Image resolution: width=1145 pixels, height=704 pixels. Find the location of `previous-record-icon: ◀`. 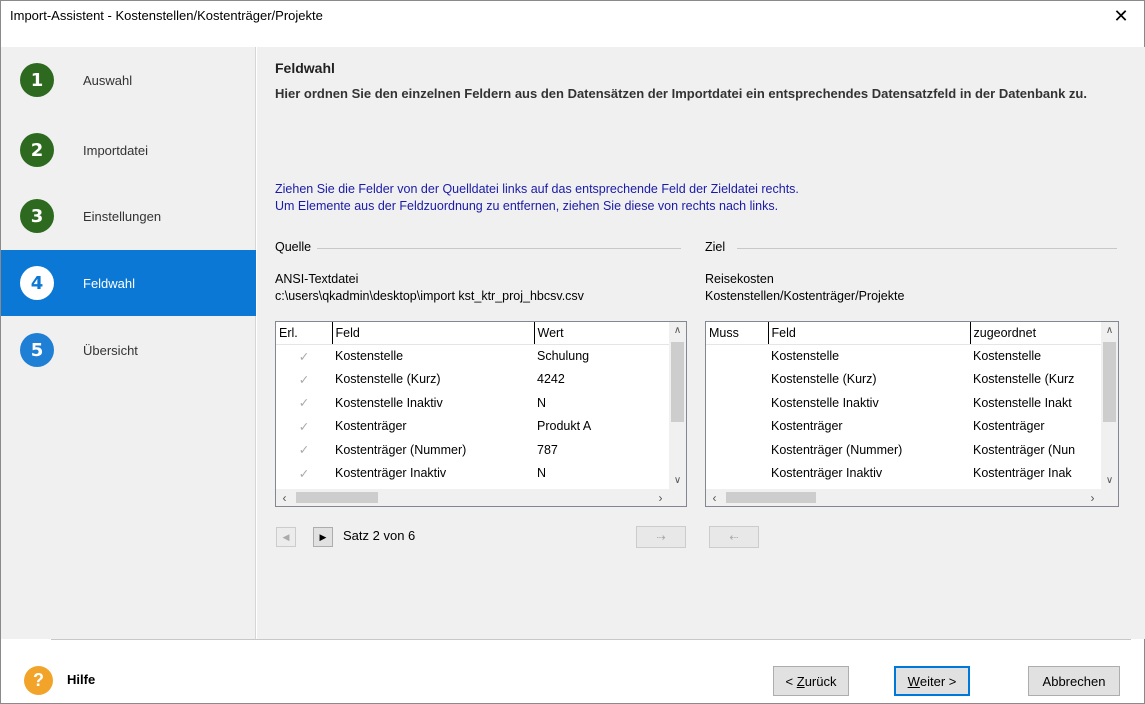

previous-record-icon: ◀ is located at coordinates (286, 537).